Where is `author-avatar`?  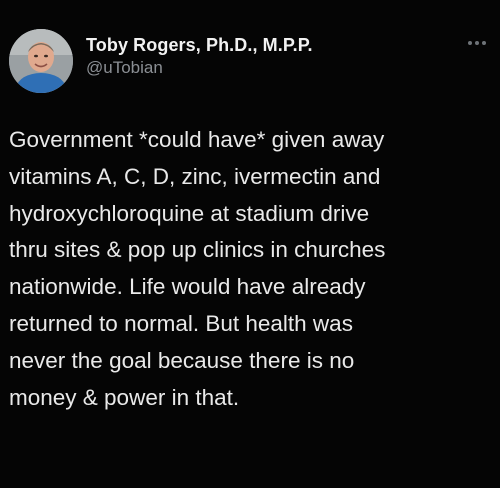
author-avatar is located at coordinates (41, 61).